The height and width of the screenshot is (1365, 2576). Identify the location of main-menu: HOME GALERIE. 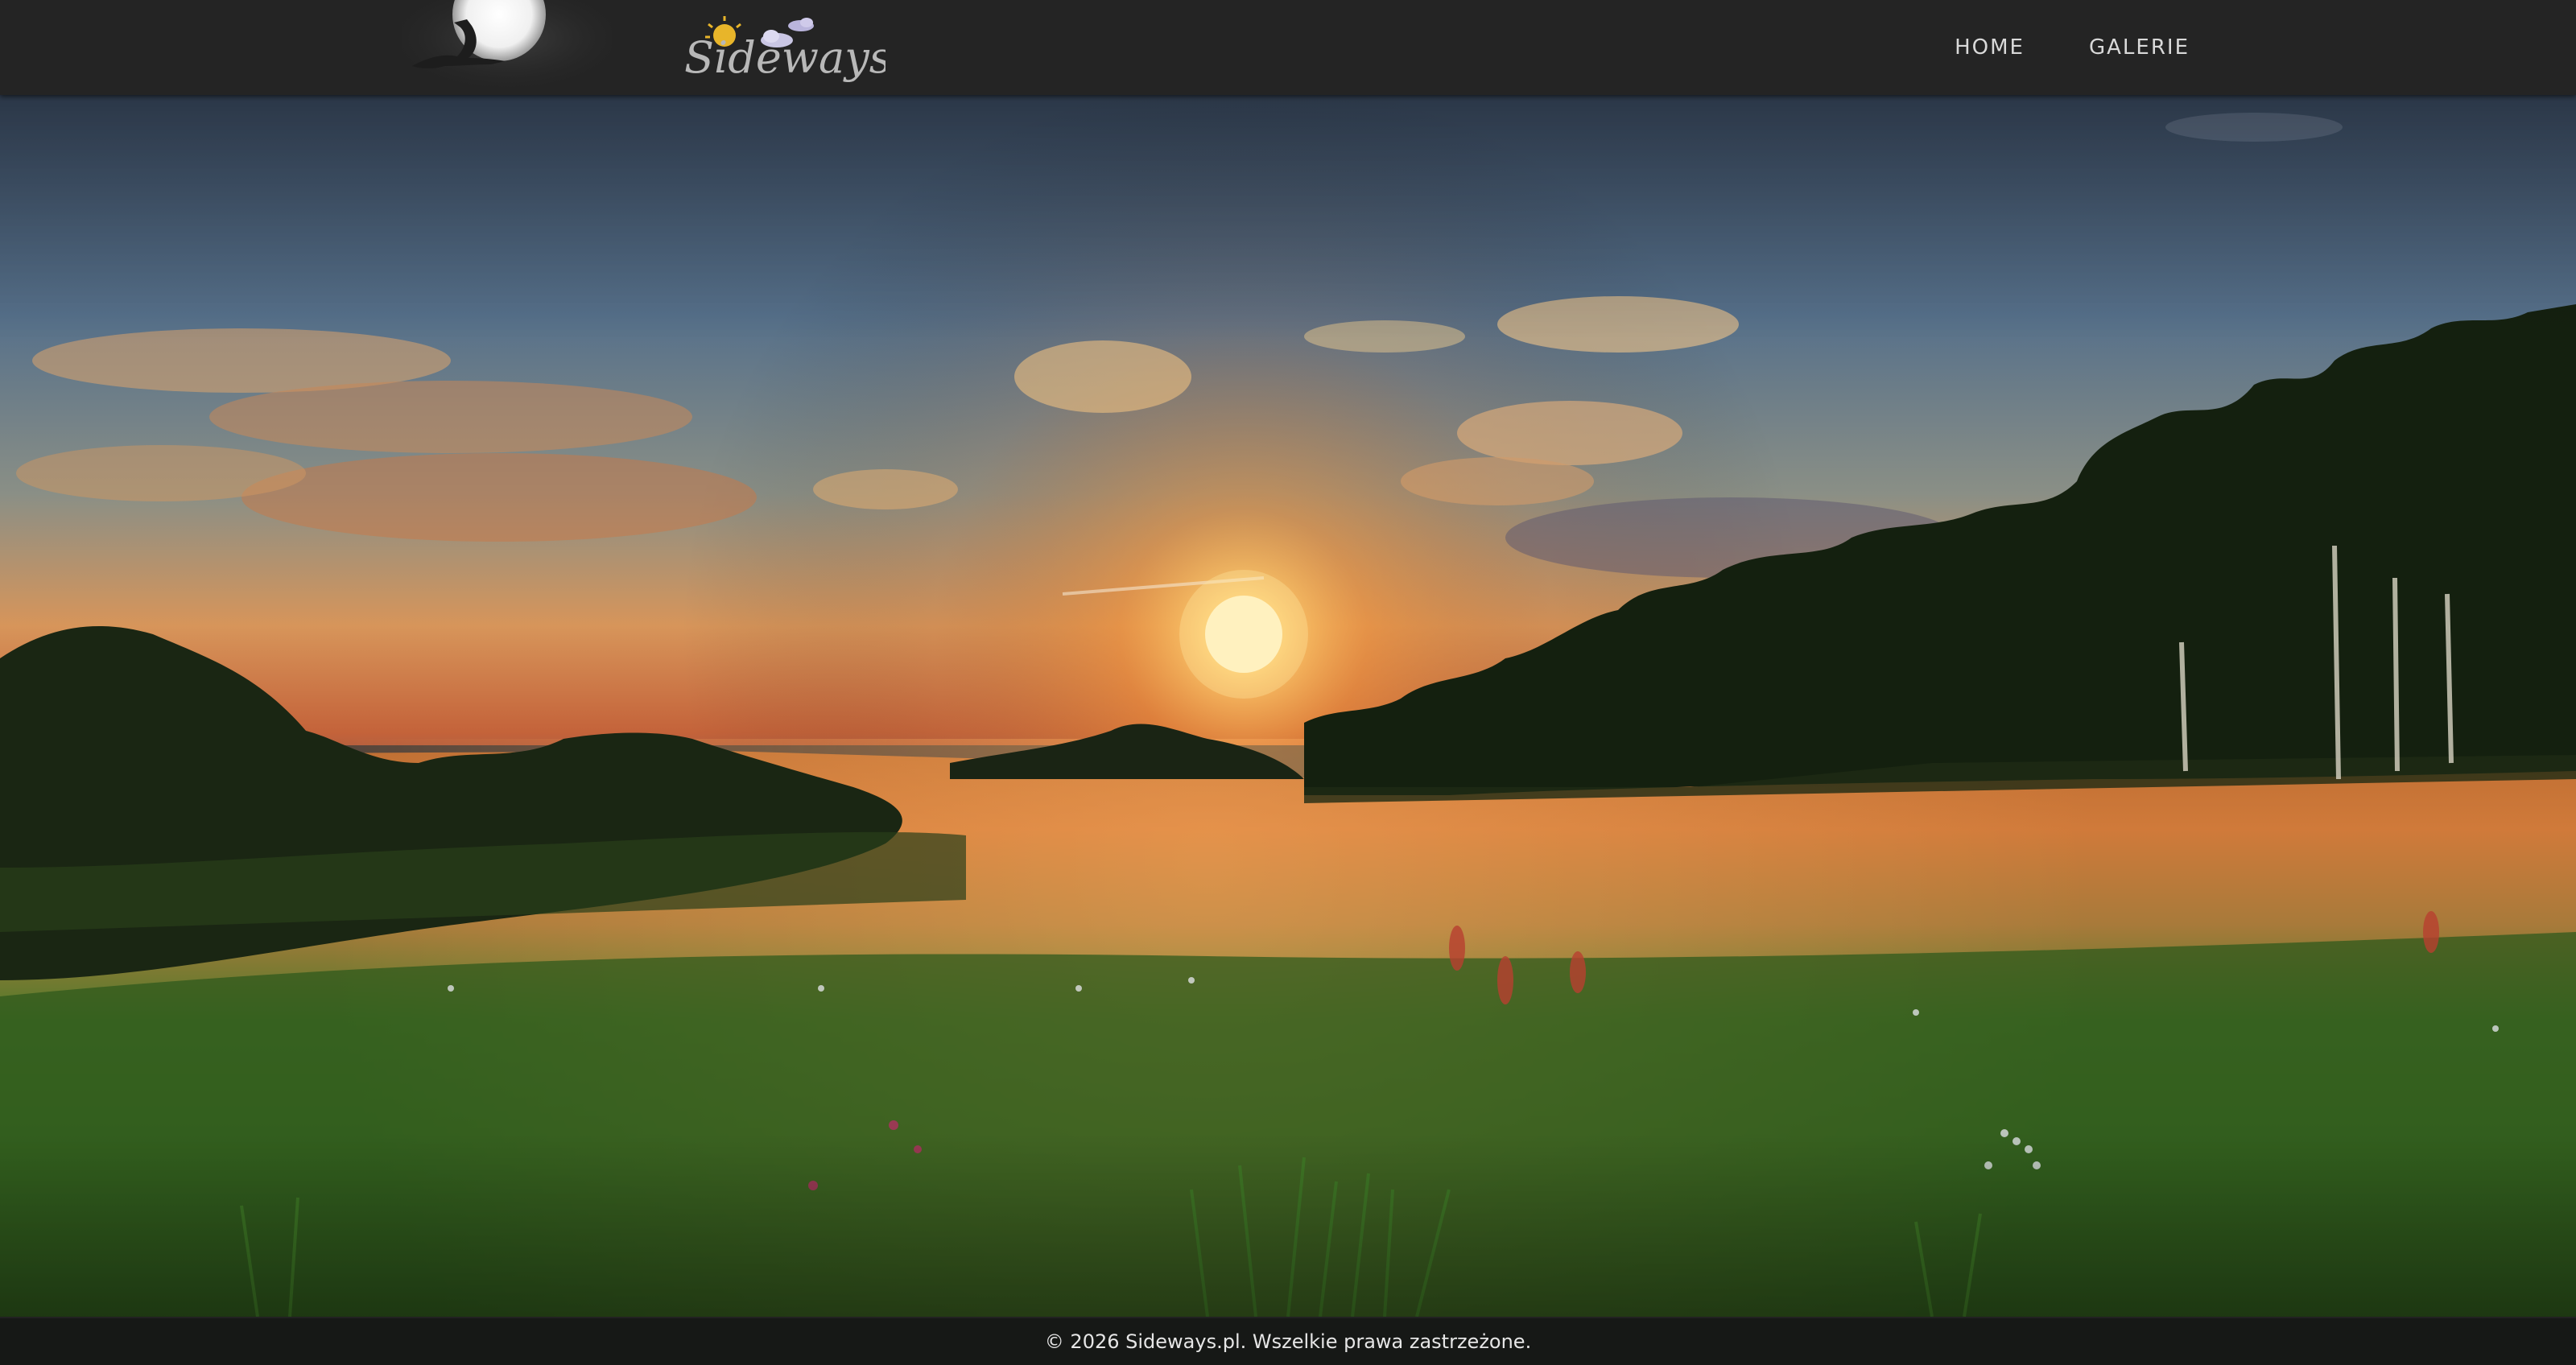
(2072, 48).